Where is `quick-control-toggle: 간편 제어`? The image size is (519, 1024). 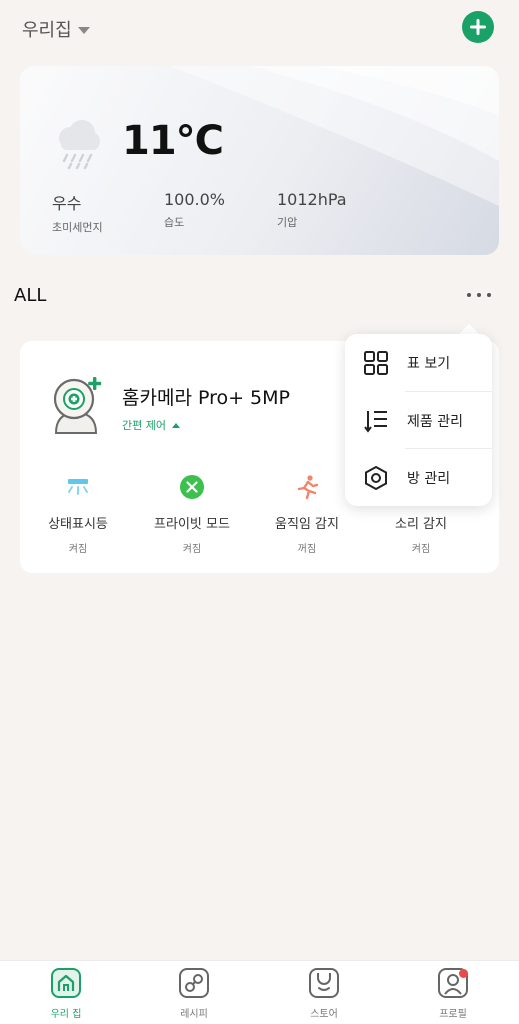 quick-control-toggle: 간편 제어 is located at coordinates (151, 425).